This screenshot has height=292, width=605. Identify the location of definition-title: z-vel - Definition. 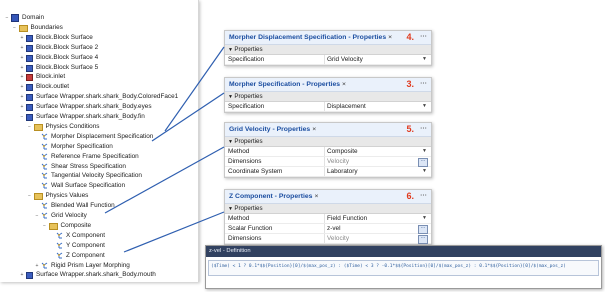
(403, 251).